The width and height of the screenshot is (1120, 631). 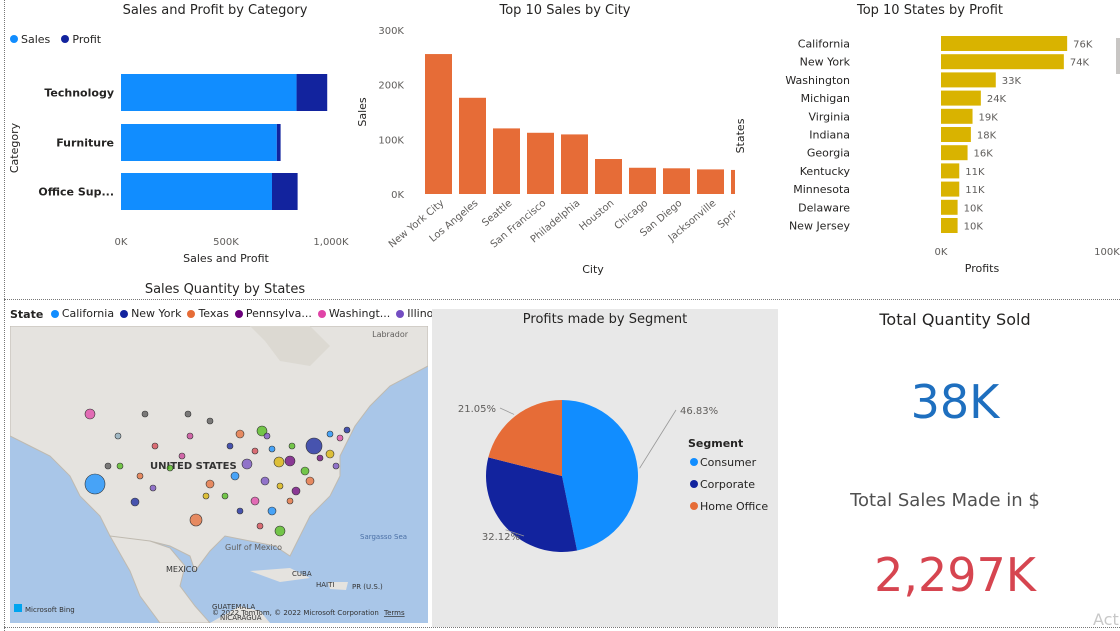 I want to click on map-terms-link: Terms, so click(x=394, y=613).